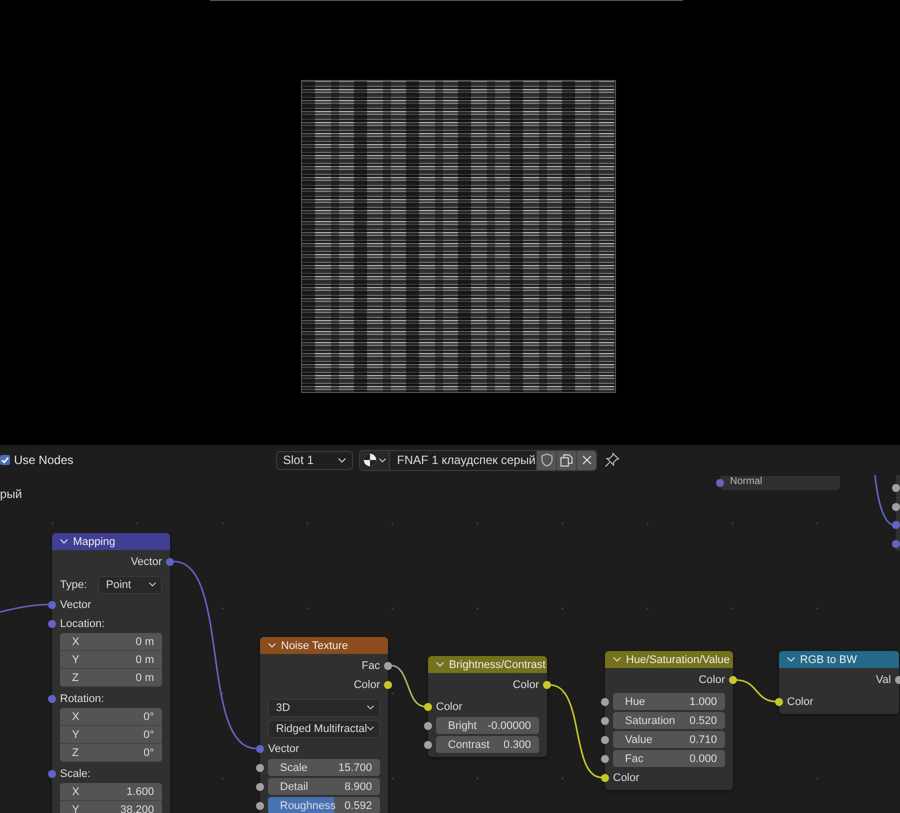 This screenshot has height=813, width=900. Describe the element at coordinates (324, 729) in the screenshot. I see `mode-dropdown: Ridged Multifractal` at that location.